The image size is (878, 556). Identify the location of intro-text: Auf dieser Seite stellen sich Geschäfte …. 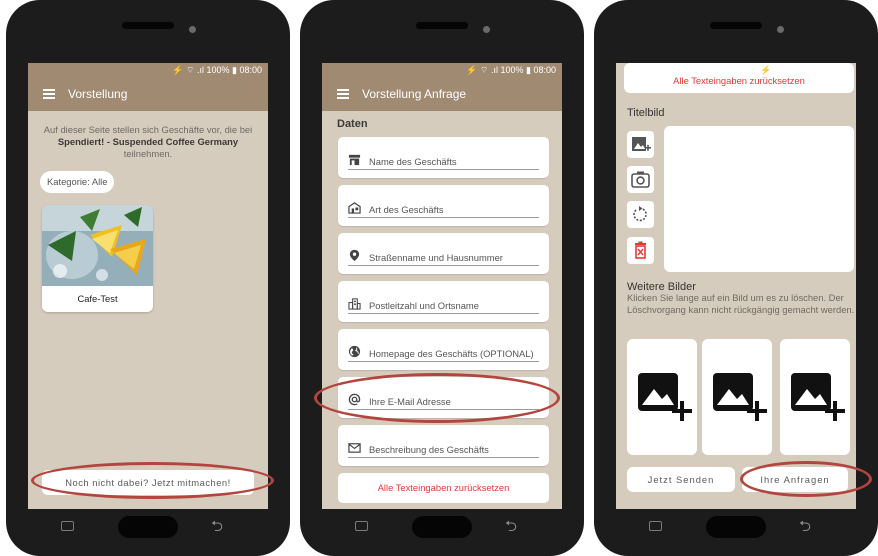
(148, 142).